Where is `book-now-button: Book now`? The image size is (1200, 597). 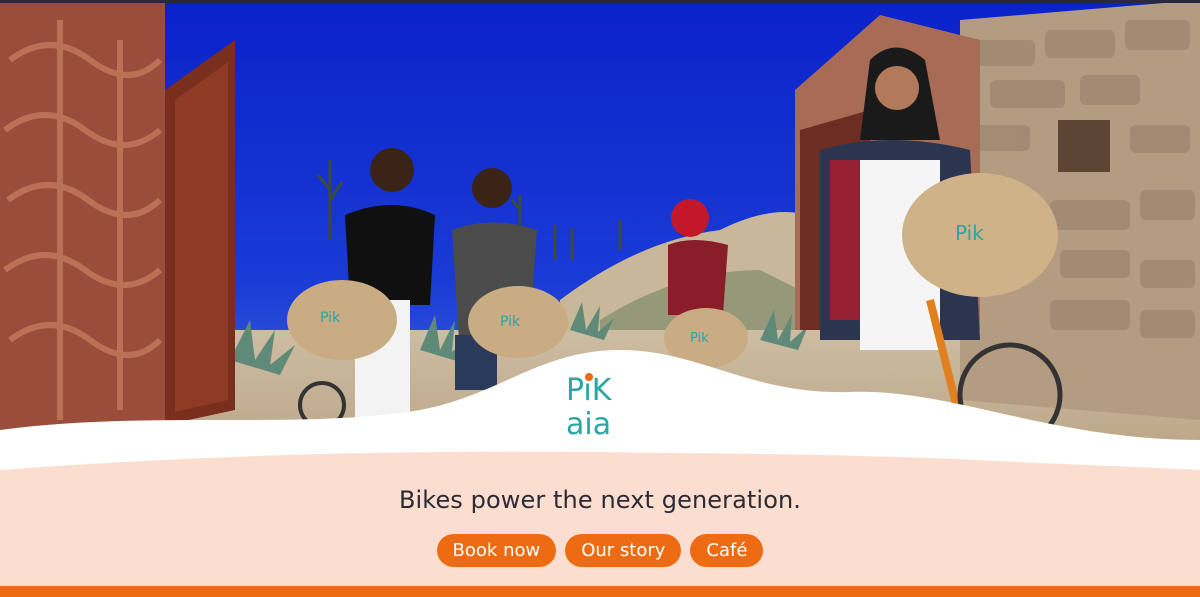
book-now-button: Book now is located at coordinates (496, 550).